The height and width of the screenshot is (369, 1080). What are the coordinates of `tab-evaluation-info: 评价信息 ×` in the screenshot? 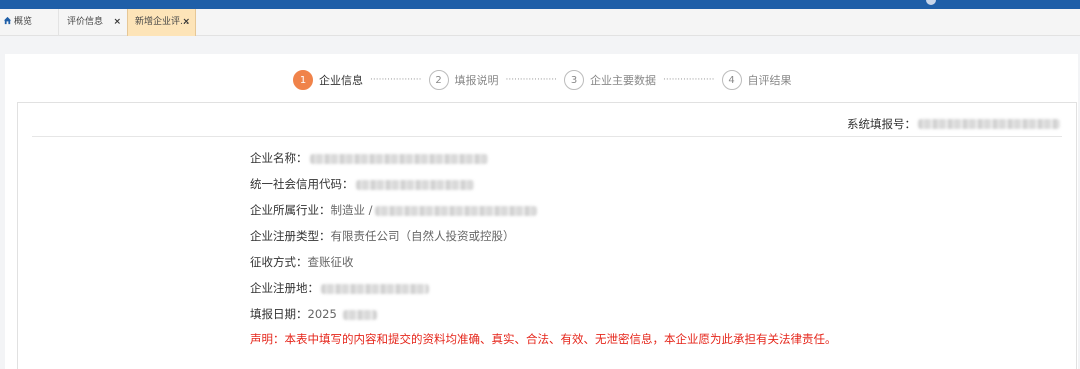 It's located at (92, 22).